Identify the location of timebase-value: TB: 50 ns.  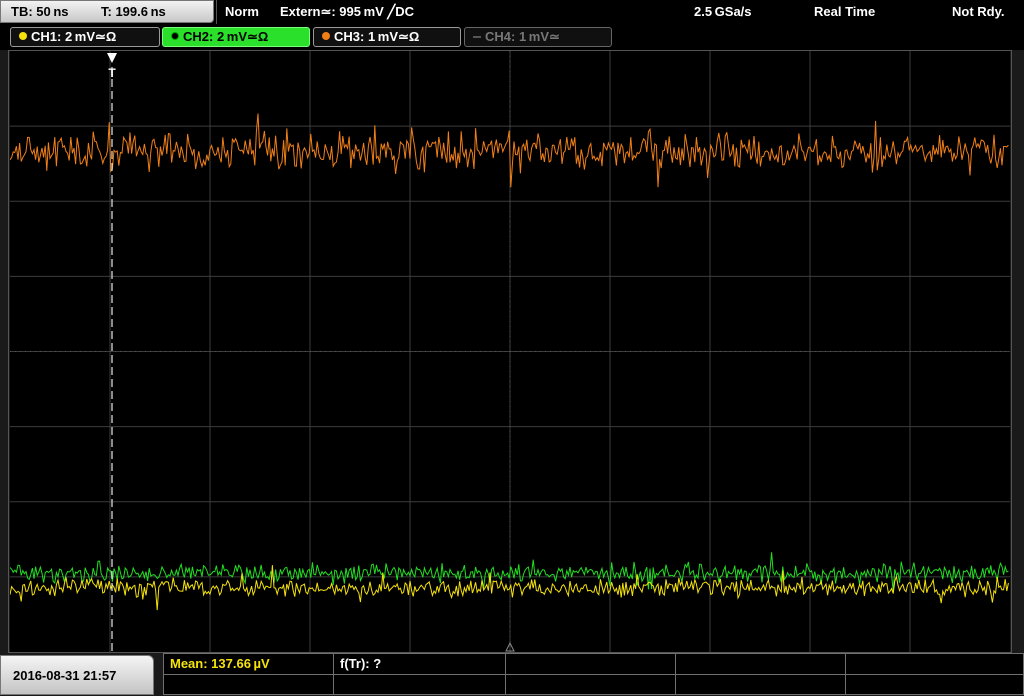
(40, 12).